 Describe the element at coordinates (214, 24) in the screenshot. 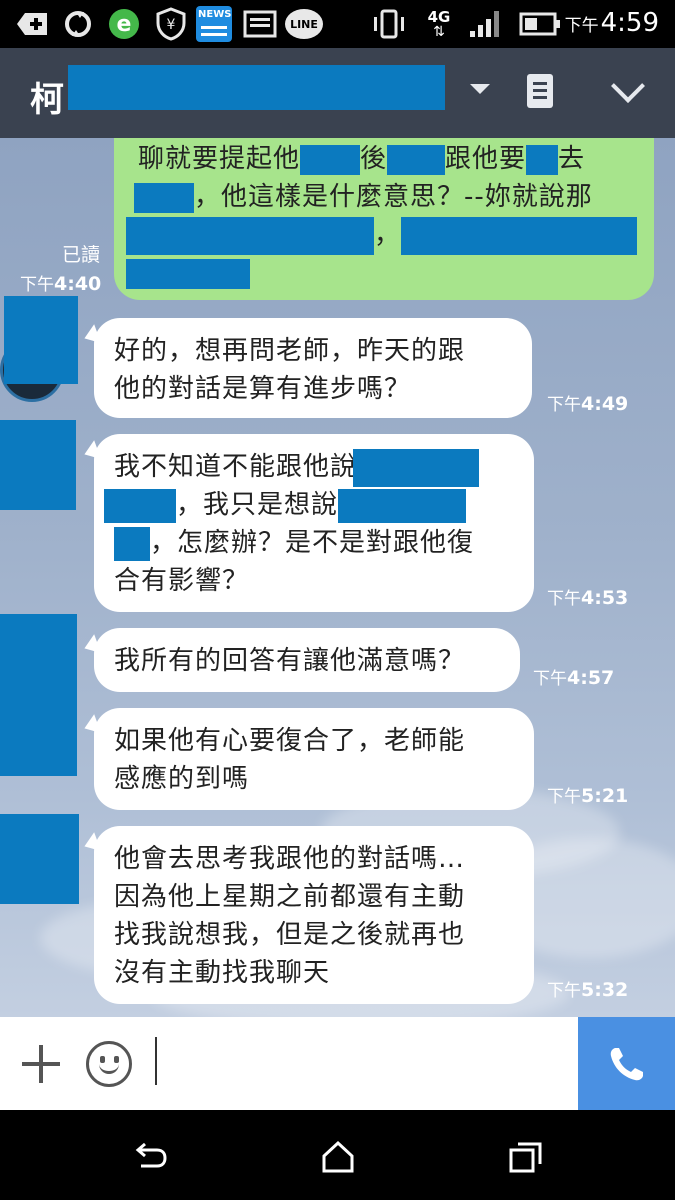

I see `news-icon: NEWS` at that location.